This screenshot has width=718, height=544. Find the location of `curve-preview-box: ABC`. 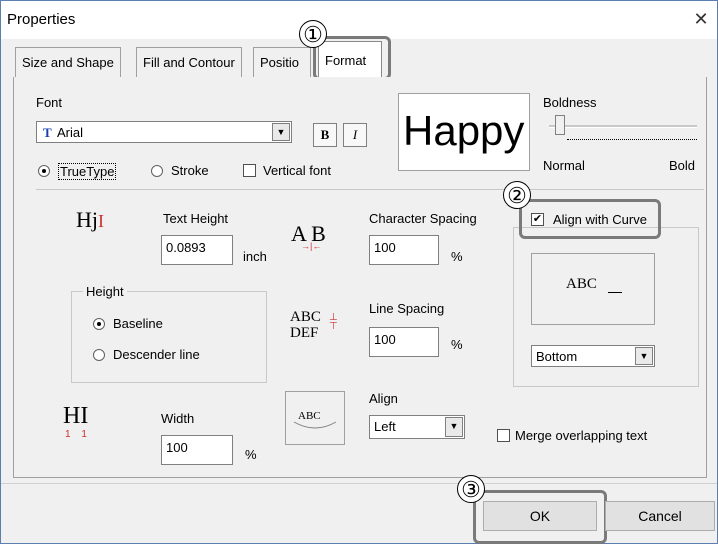

curve-preview-box: ABC is located at coordinates (593, 289).